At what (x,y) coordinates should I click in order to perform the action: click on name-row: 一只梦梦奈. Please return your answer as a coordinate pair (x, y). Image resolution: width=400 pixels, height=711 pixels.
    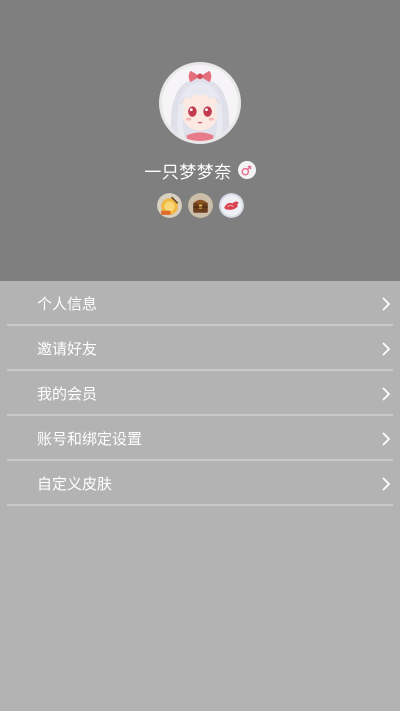
    Looking at the image, I should click on (200, 170).